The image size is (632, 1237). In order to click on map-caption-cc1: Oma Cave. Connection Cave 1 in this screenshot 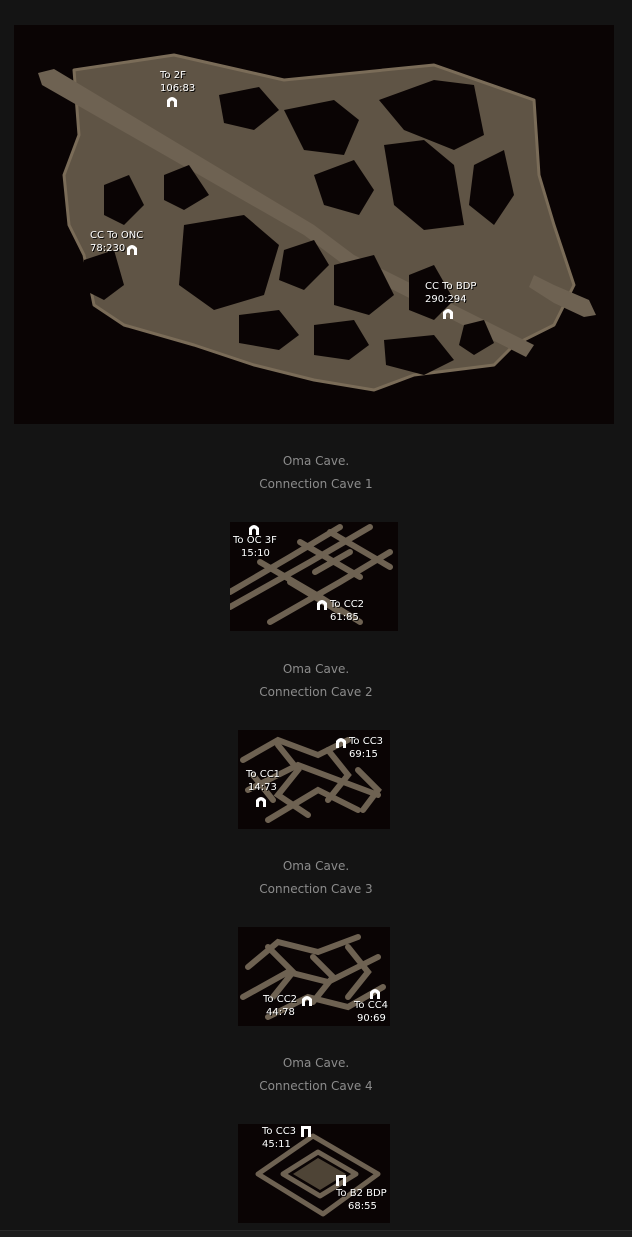, I will do `click(316, 473)`.